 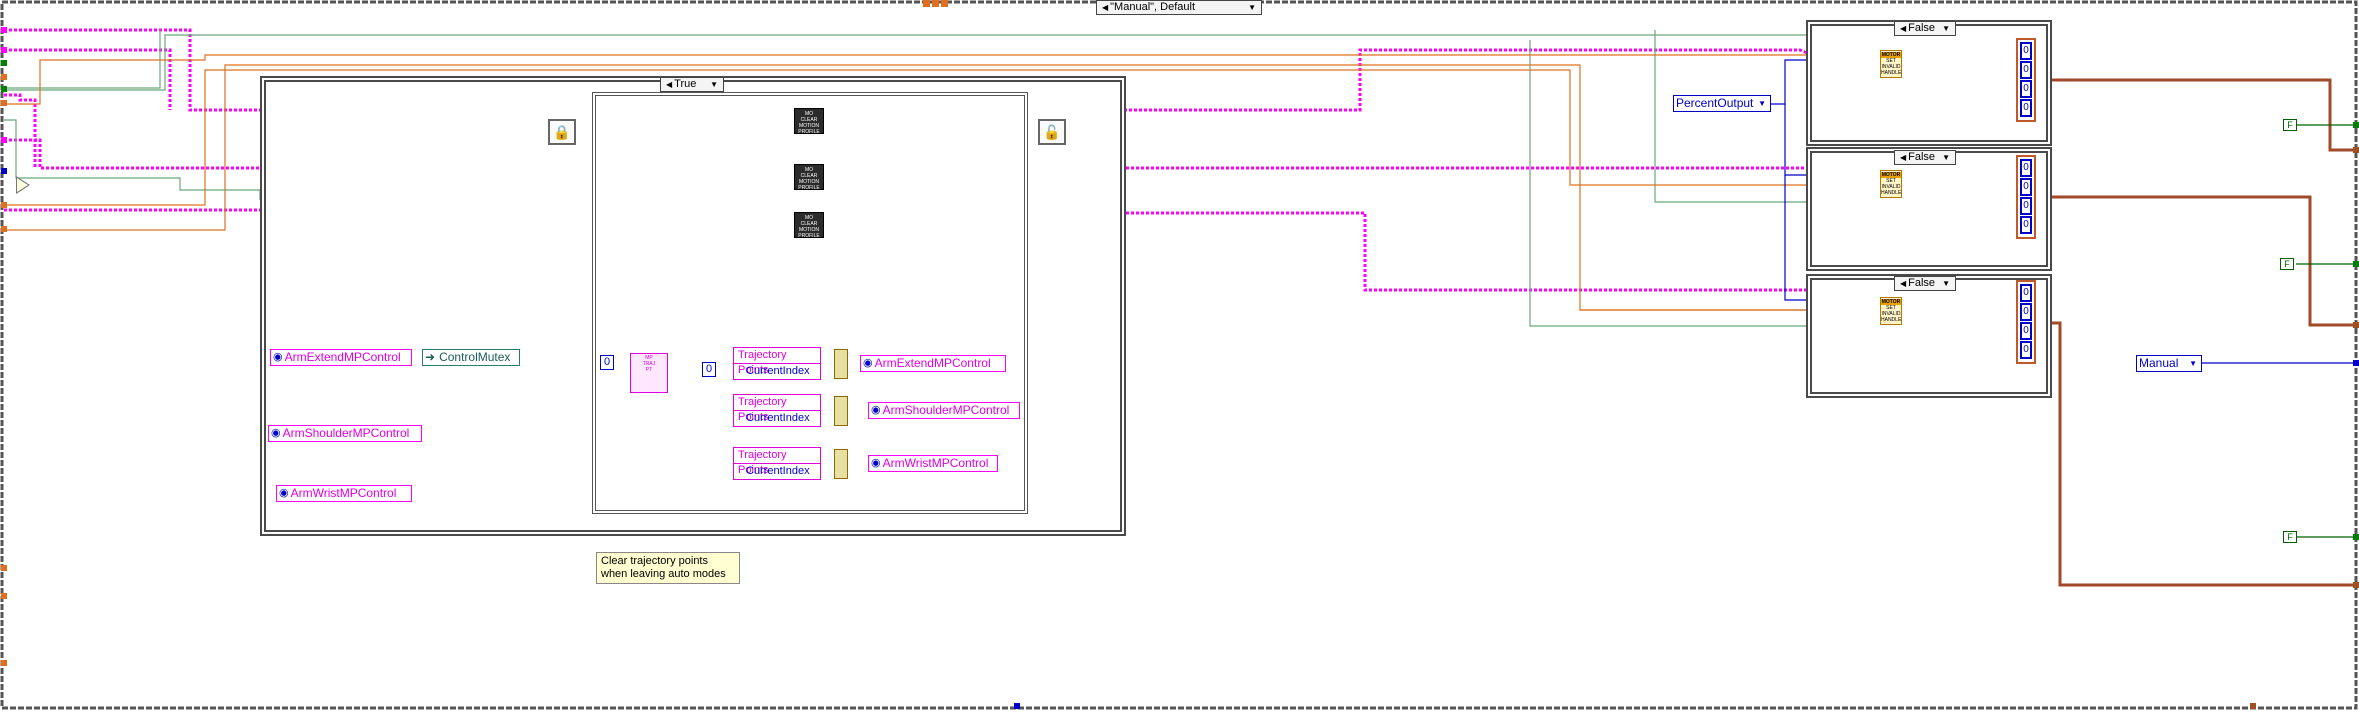 I want to click on cluster-2-row1: Trajectory Points, so click(x=777, y=409).